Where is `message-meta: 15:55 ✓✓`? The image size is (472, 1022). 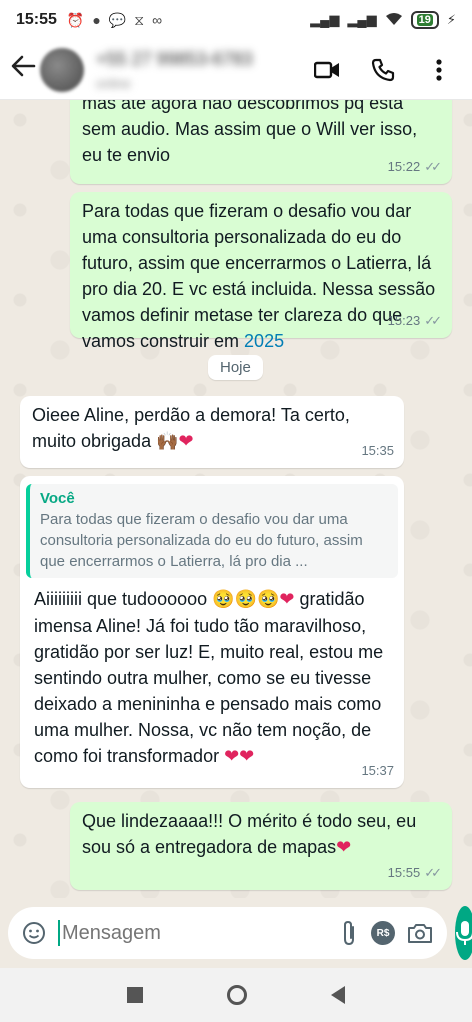
message-meta: 15:55 ✓✓ is located at coordinates (415, 873).